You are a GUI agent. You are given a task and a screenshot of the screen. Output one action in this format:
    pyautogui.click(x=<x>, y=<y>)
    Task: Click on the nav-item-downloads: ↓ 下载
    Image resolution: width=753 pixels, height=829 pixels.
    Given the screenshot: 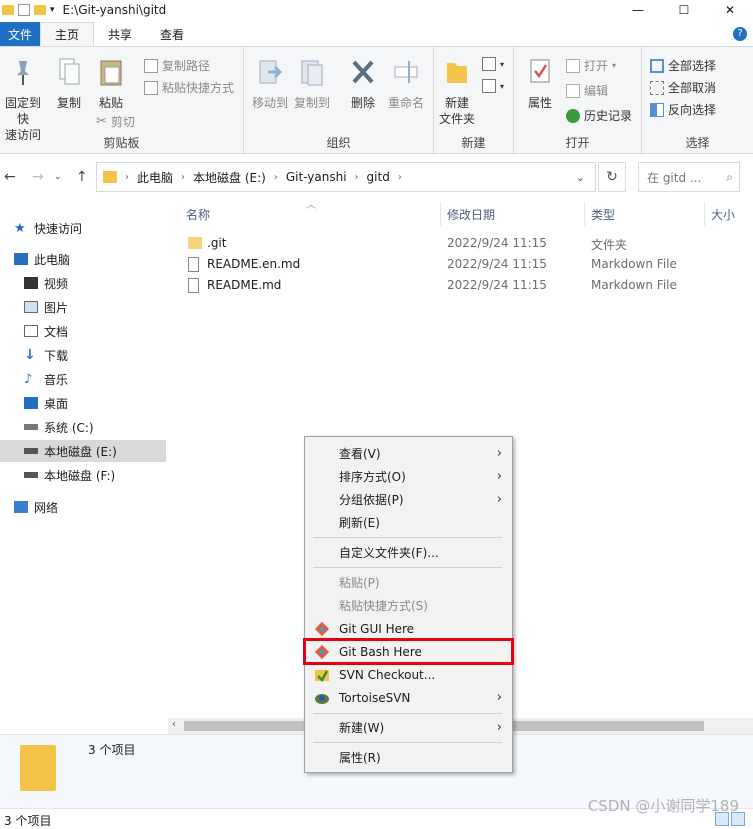 What is the action you would take?
    pyautogui.click(x=107, y=355)
    